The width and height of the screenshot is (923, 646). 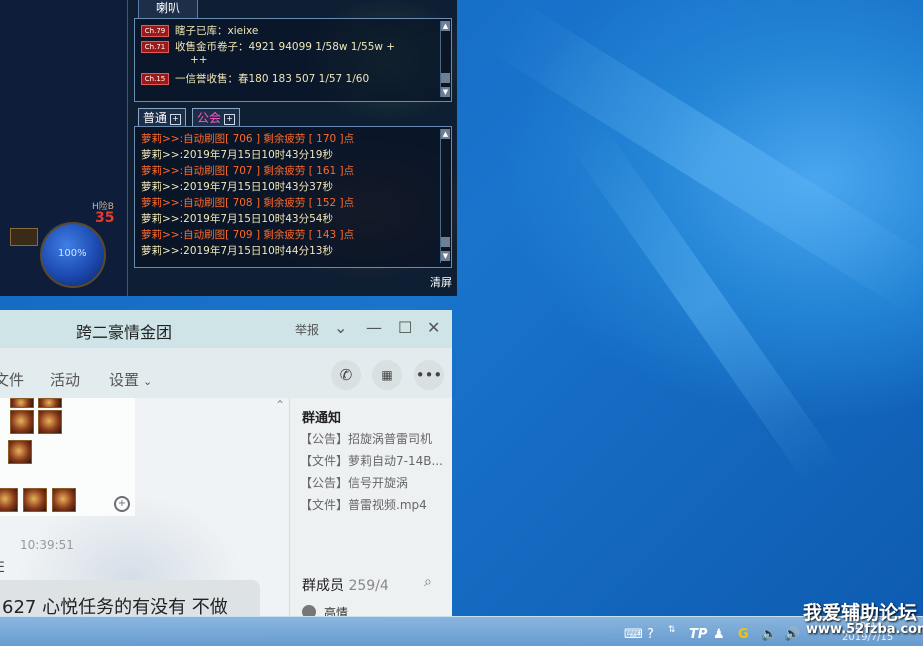 I want to click on g-app-icon: G, so click(x=743, y=634).